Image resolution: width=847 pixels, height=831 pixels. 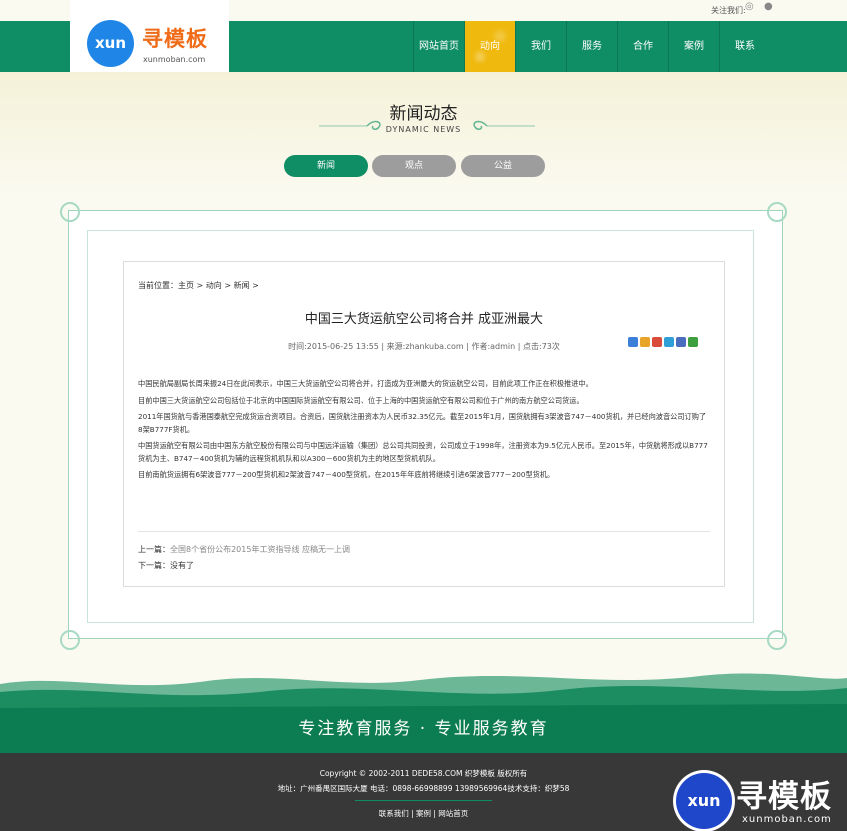 I want to click on logo-badge: xun, so click(x=110, y=43).